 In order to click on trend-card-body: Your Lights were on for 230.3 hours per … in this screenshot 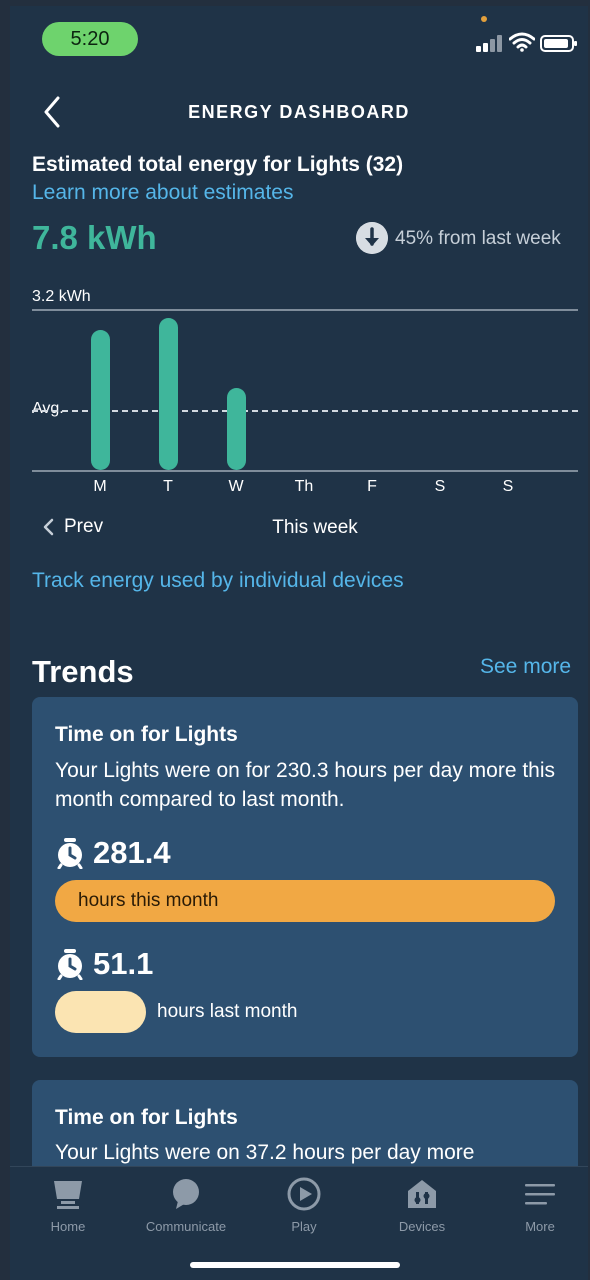, I will do `click(305, 785)`.